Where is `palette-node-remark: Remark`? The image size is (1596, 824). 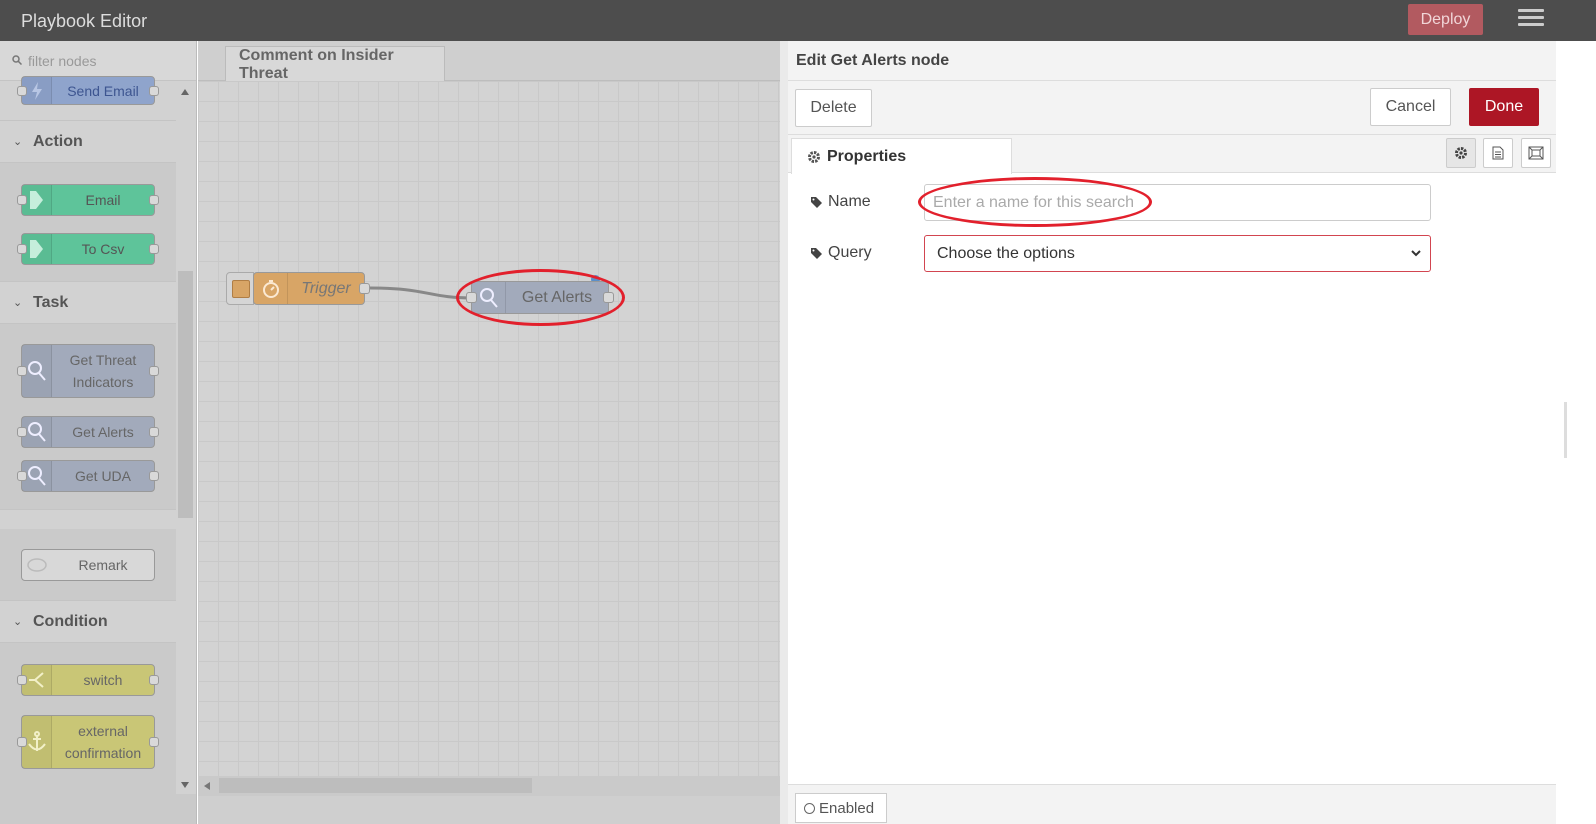 palette-node-remark: Remark is located at coordinates (88, 565).